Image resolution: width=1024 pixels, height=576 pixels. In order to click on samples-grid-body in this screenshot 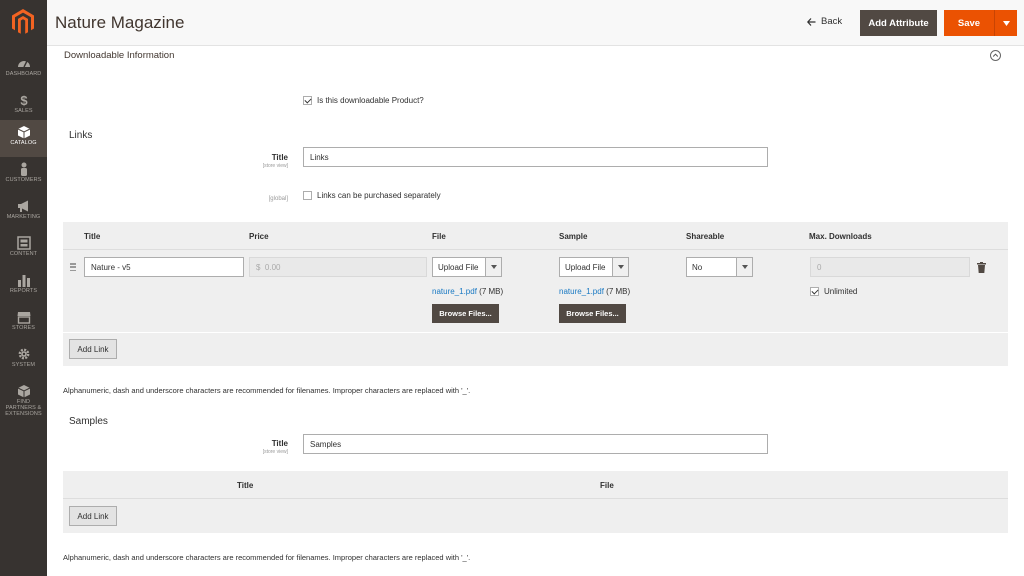, I will do `click(535, 516)`.